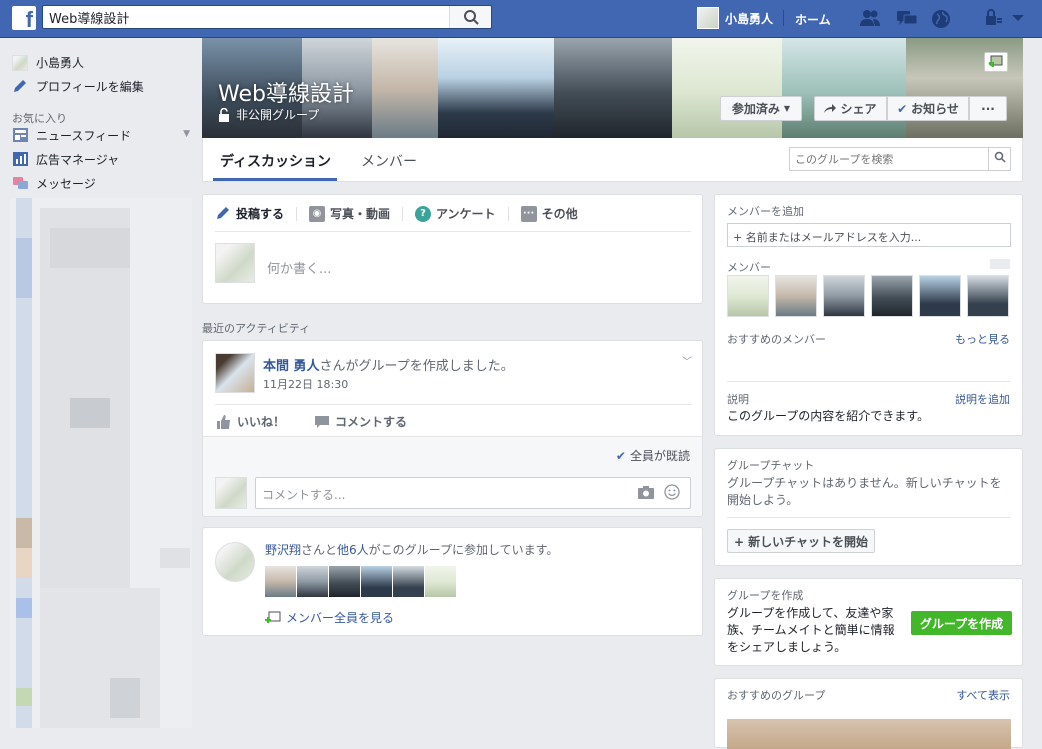 Image resolution: width=1042 pixels, height=749 pixels. What do you see at coordinates (60, 63) in the screenshot?
I see `left-user-name: 小島勇人` at bounding box center [60, 63].